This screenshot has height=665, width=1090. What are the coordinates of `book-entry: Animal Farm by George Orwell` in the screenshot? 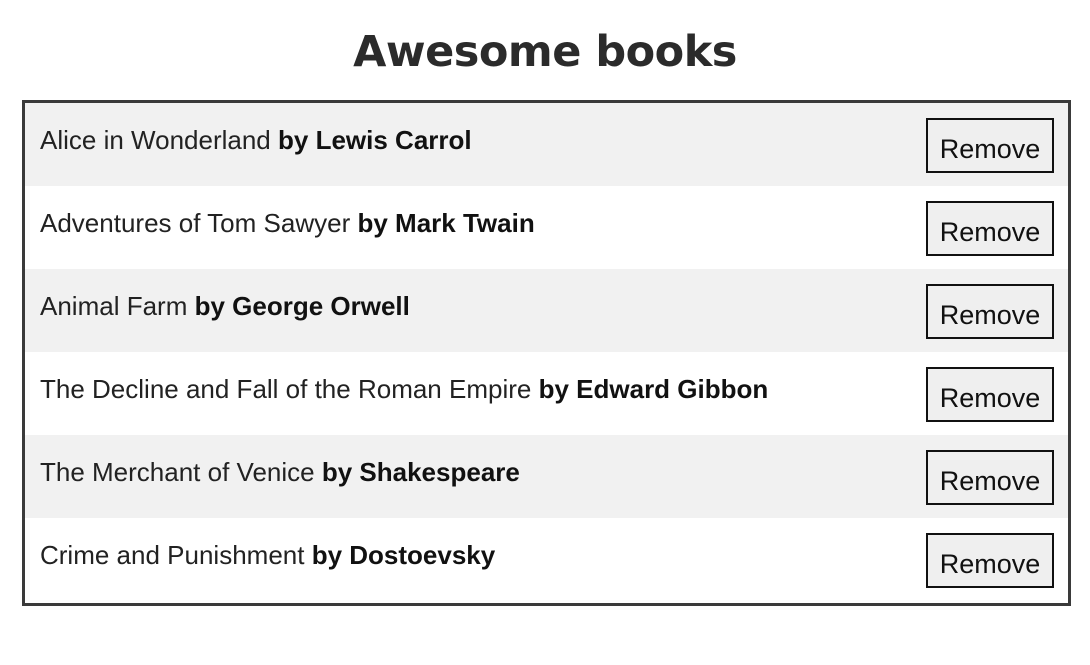 It's located at (225, 306).